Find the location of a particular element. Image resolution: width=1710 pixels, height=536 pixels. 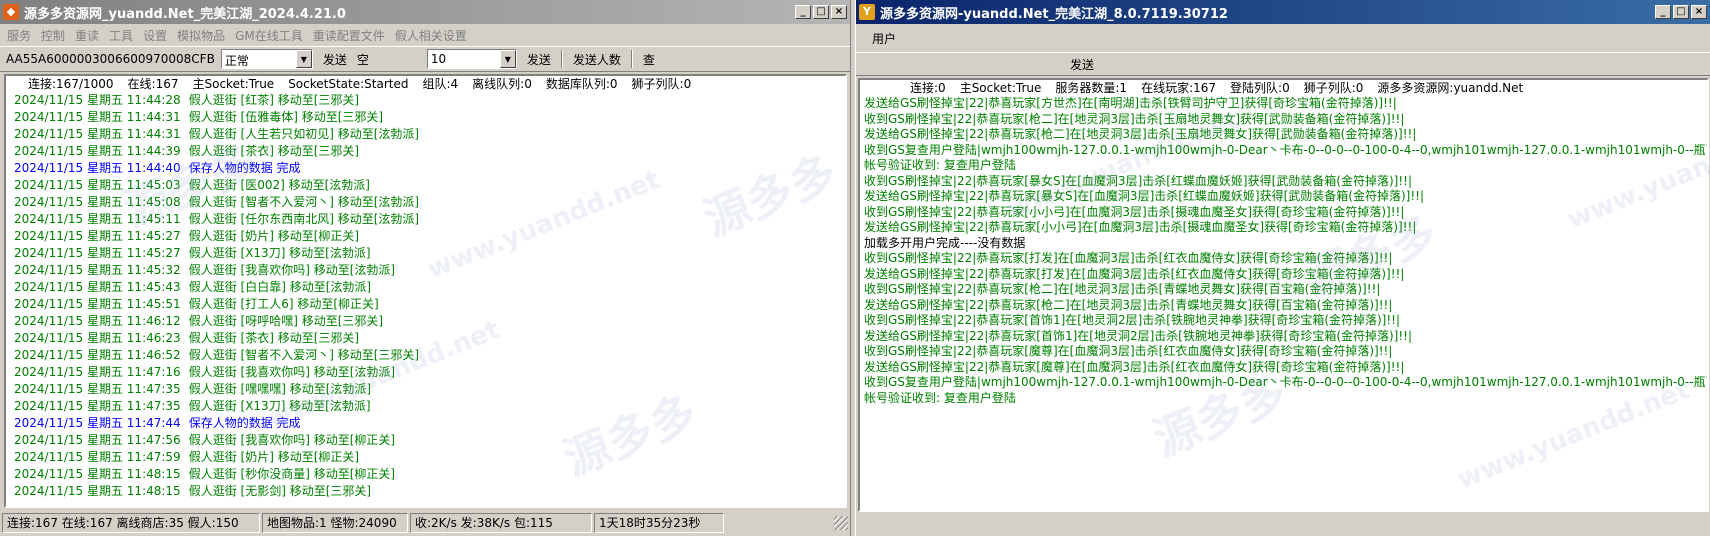

log-message: 假人逛街 [无影剑] 移动至[三邪关] is located at coordinates (280, 491).